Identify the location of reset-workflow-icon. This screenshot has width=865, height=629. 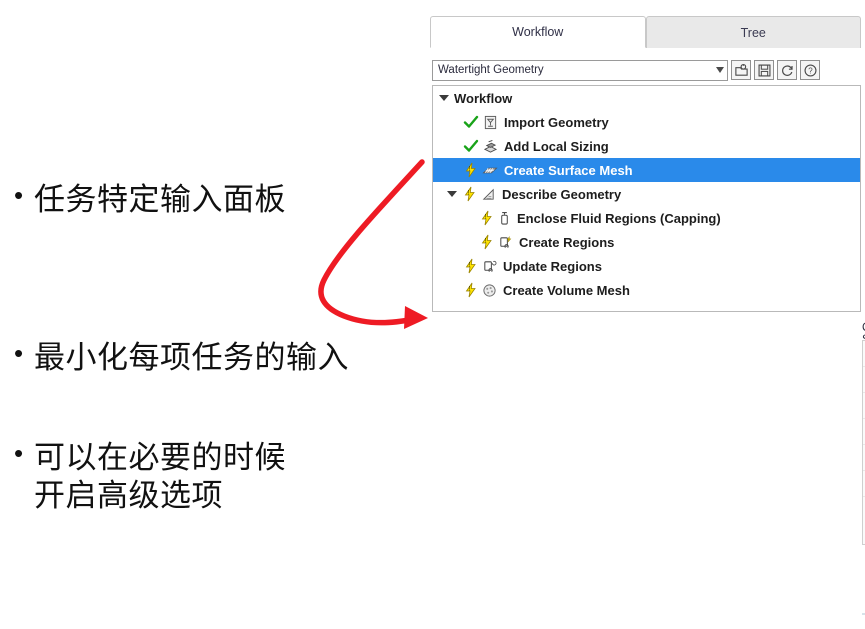
(787, 70).